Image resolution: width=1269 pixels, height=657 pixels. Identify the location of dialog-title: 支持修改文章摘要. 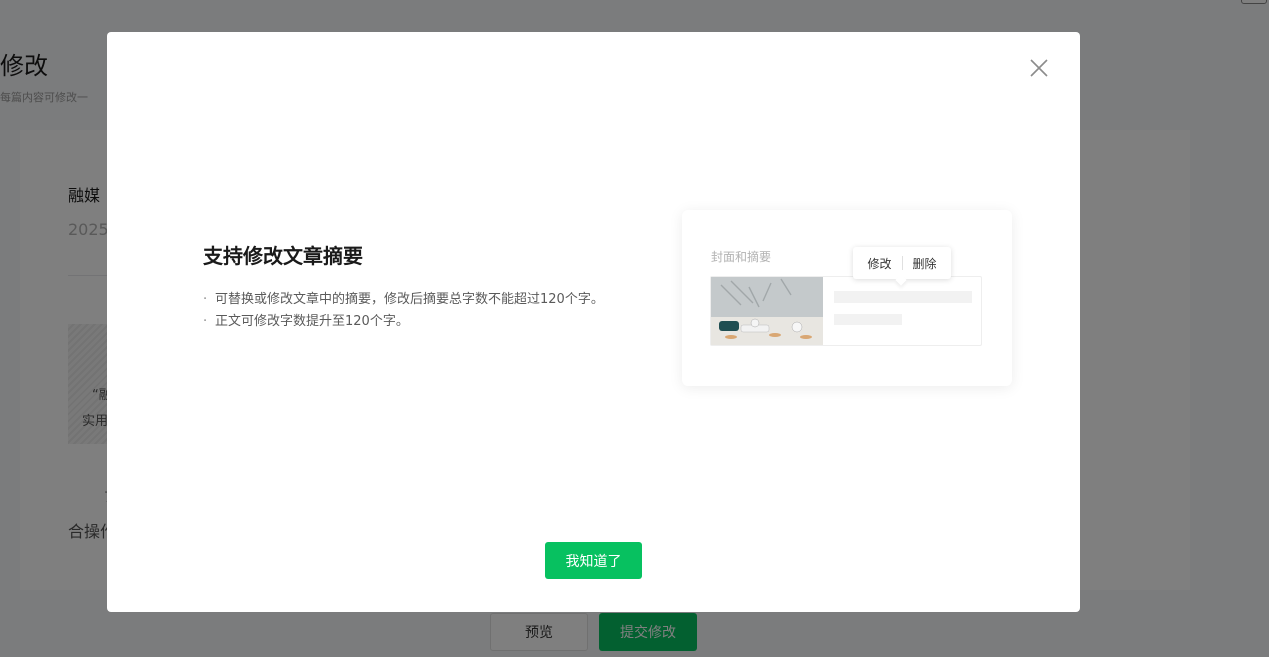
(283, 256).